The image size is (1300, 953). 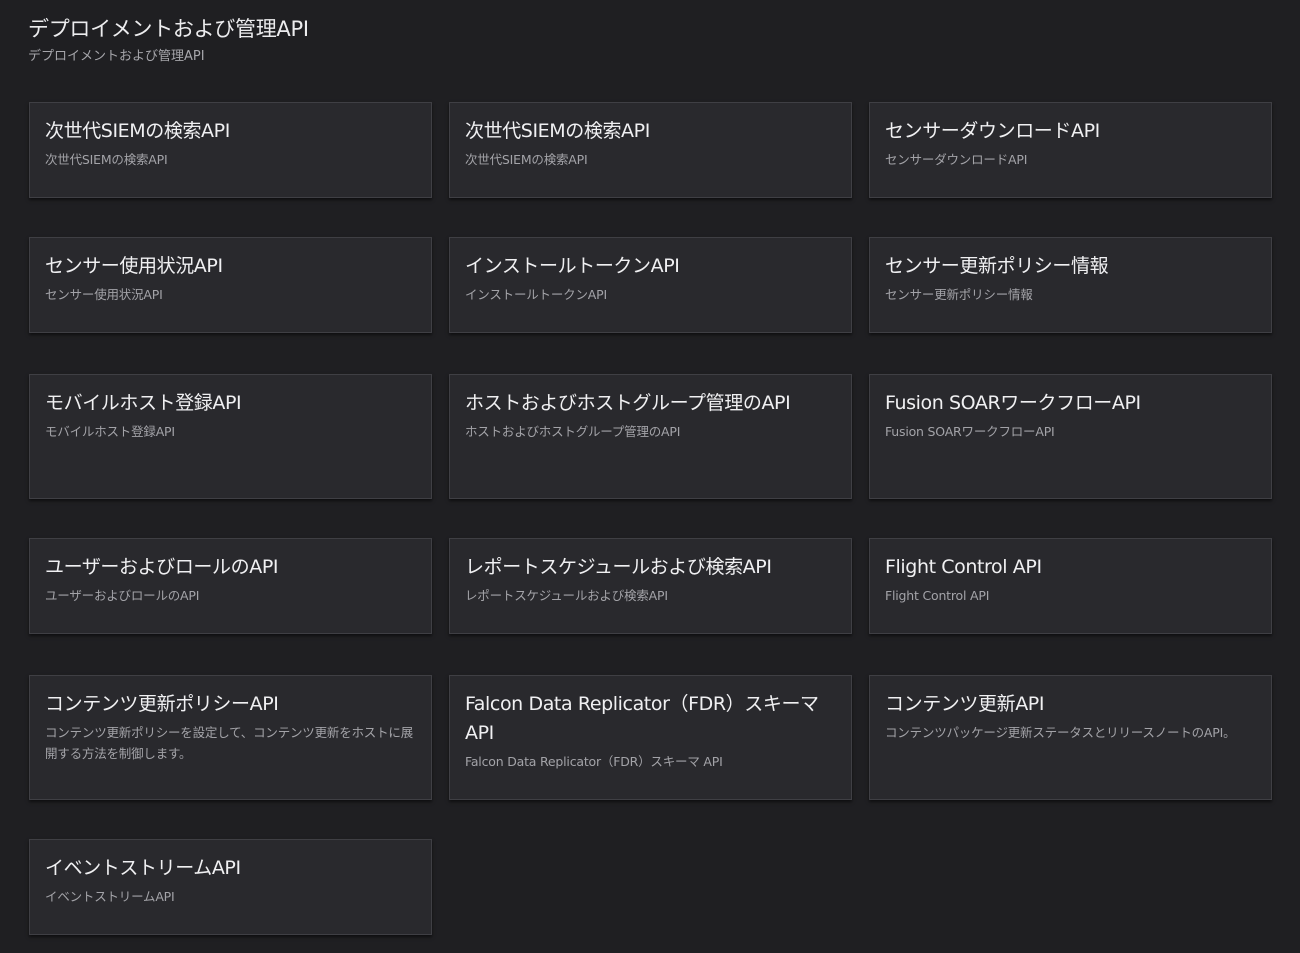 What do you see at coordinates (162, 567) in the screenshot?
I see `card-title: ユーザーおよびロールのAPI` at bounding box center [162, 567].